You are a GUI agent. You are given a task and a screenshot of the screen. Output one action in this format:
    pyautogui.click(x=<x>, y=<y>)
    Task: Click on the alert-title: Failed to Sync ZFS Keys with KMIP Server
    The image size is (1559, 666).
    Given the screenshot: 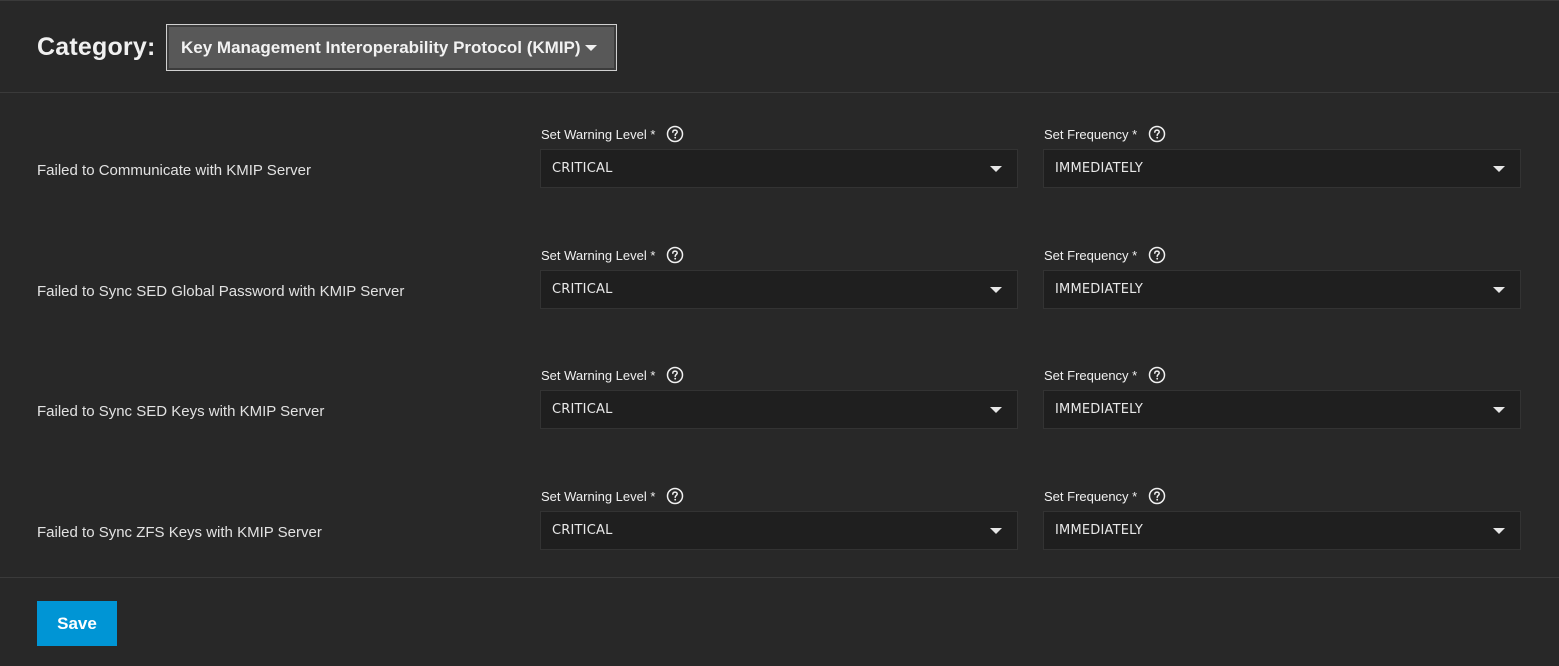 What is the action you would take?
    pyautogui.click(x=179, y=532)
    